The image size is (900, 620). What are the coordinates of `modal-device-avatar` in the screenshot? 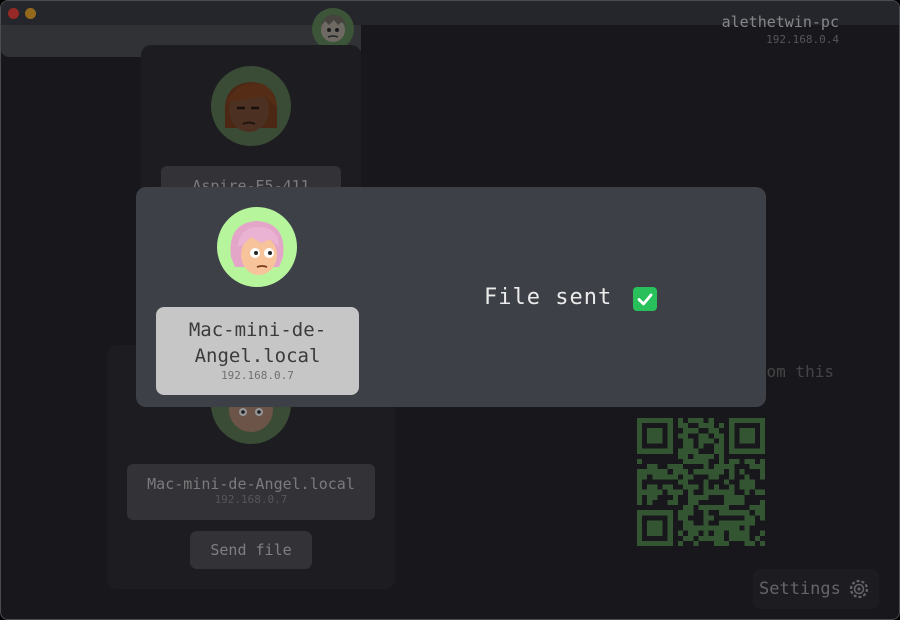 It's located at (257, 247).